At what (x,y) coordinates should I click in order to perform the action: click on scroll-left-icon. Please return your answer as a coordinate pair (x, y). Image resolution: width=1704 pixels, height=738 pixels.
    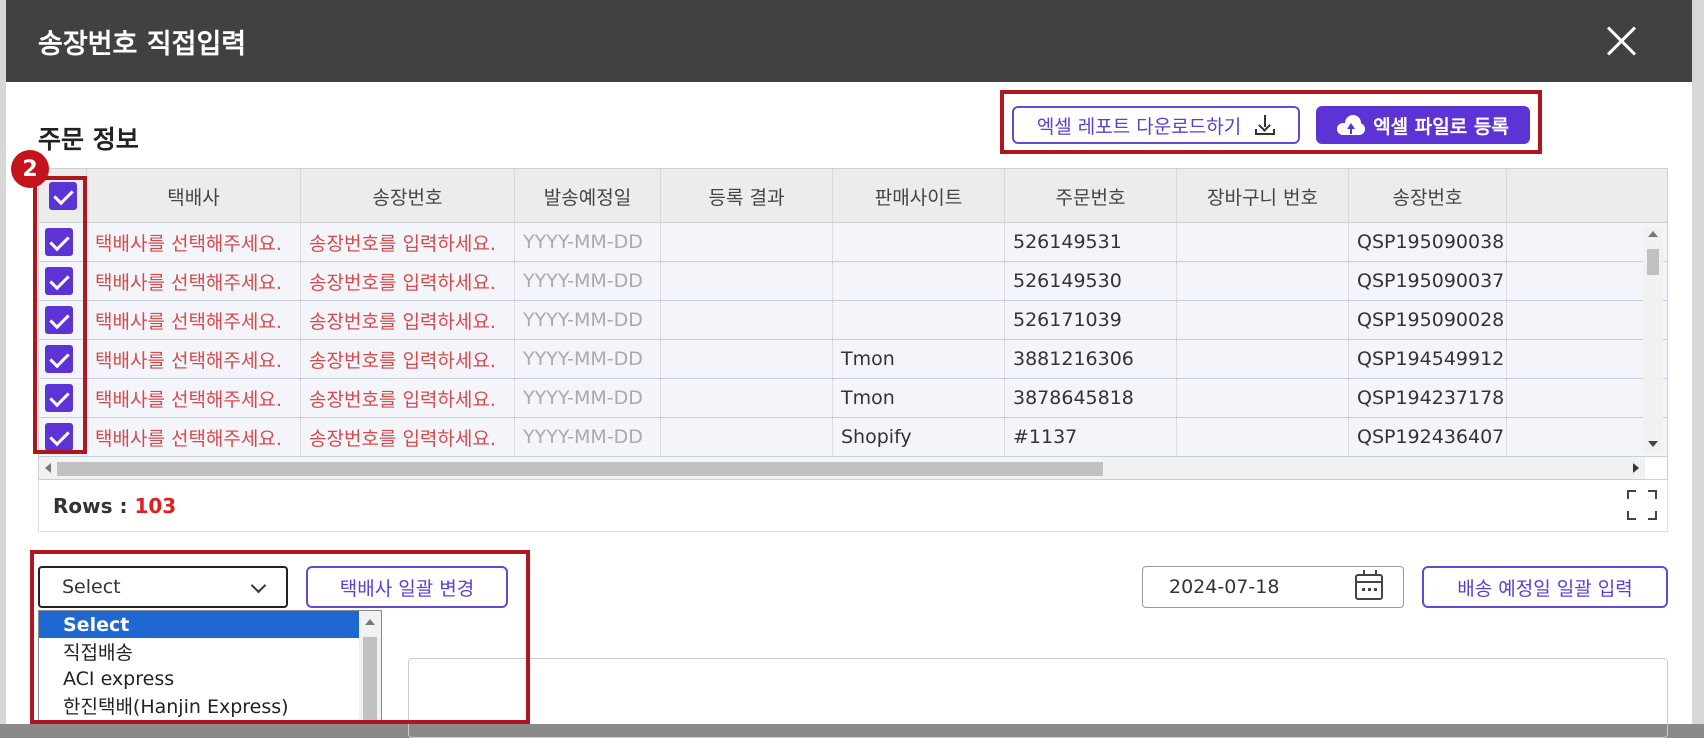
    Looking at the image, I should click on (48, 468).